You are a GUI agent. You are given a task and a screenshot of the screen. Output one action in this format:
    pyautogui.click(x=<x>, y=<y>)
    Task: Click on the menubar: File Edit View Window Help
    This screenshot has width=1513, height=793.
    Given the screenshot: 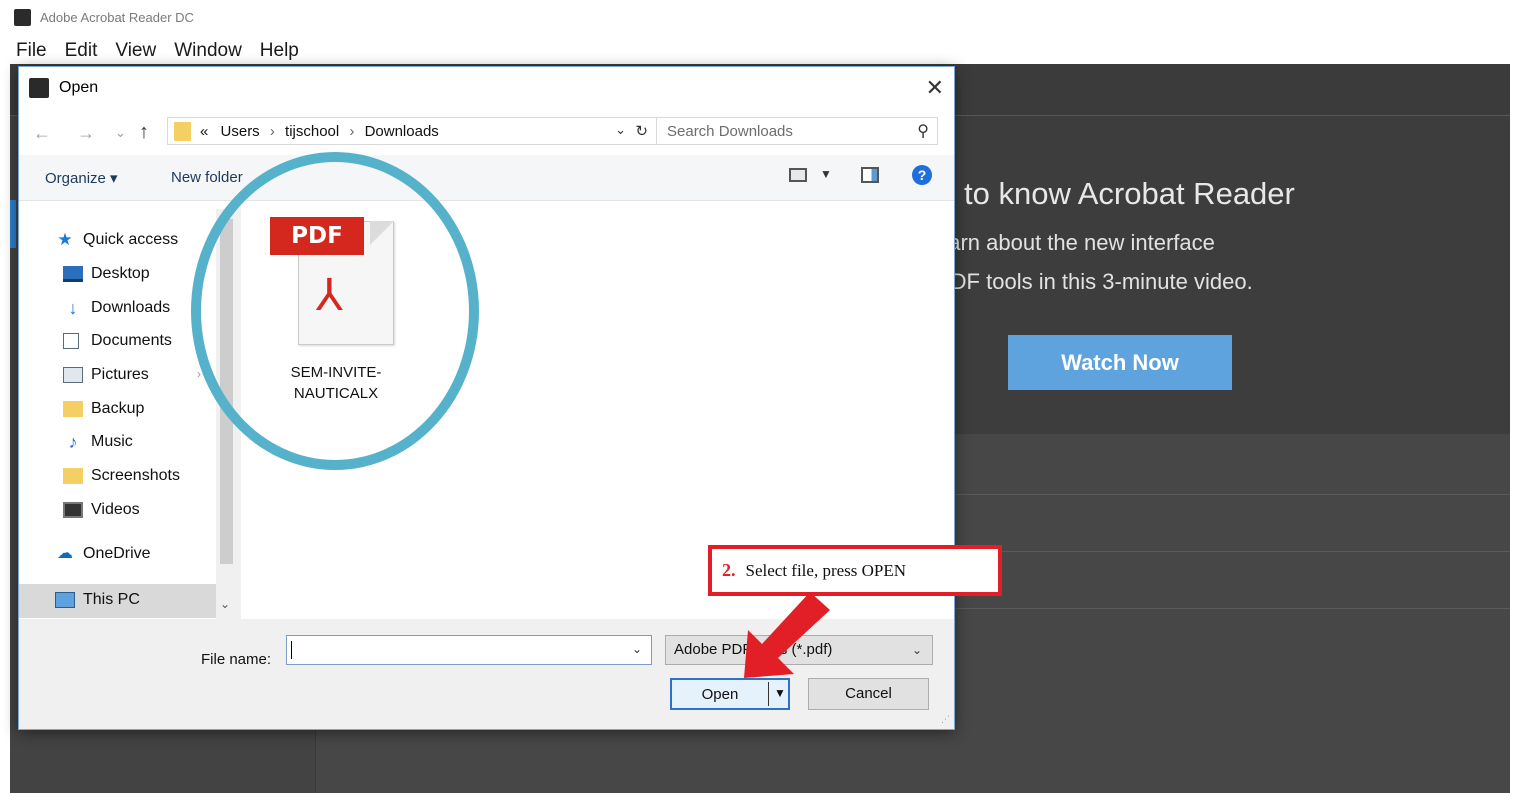 What is the action you would take?
    pyautogui.click(x=756, y=51)
    